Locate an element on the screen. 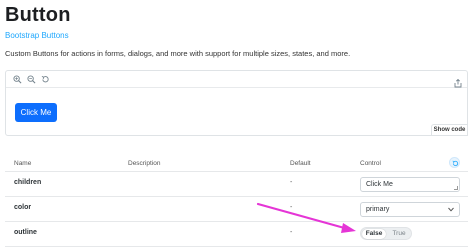  resize-handle-icon is located at coordinates (456, 188).